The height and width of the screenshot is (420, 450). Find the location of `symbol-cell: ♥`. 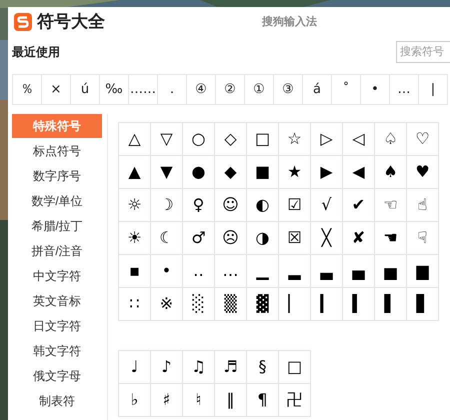

symbol-cell: ♥ is located at coordinates (423, 172).